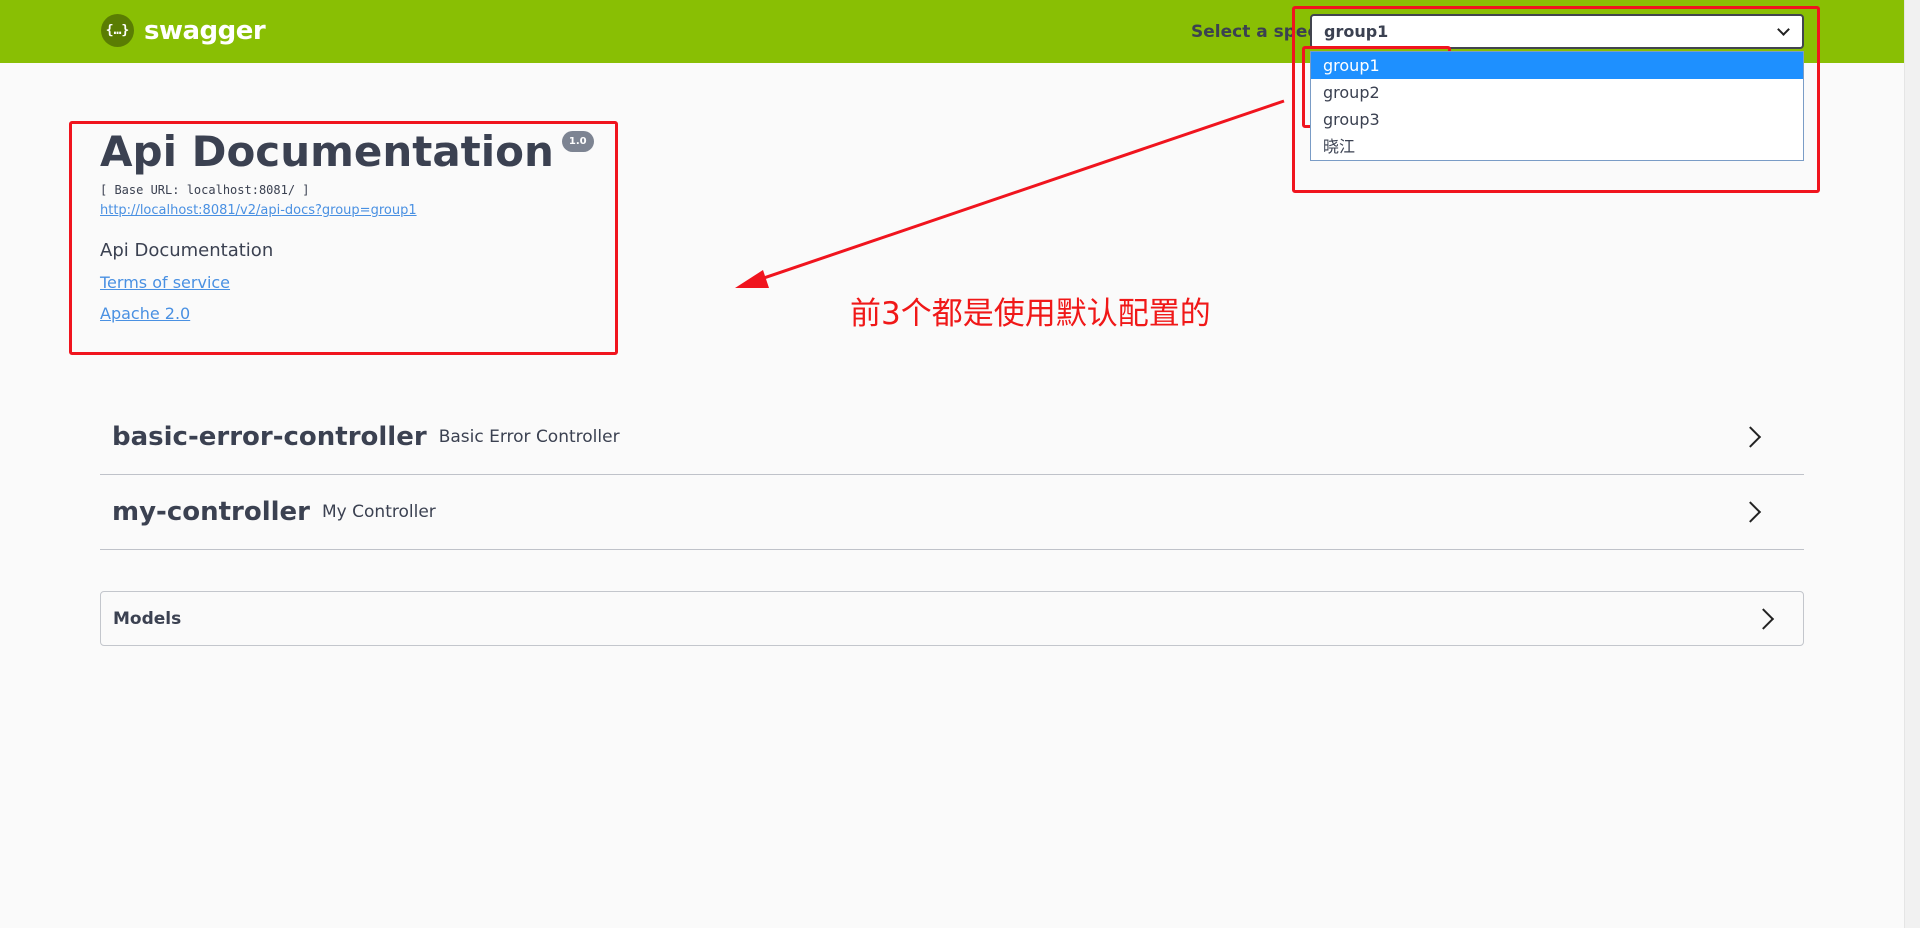 Image resolution: width=1920 pixels, height=928 pixels. What do you see at coordinates (1557, 31) in the screenshot?
I see `spec-select: group1` at bounding box center [1557, 31].